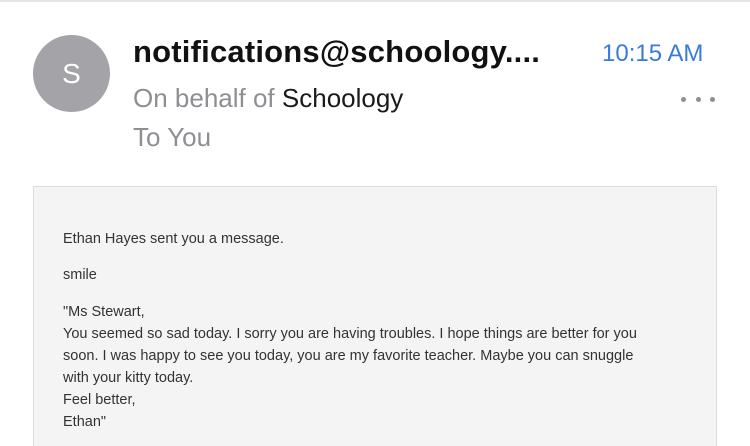  What do you see at coordinates (173, 239) in the screenshot?
I see `message-intro: Ethan Hayes sent you a message.` at bounding box center [173, 239].